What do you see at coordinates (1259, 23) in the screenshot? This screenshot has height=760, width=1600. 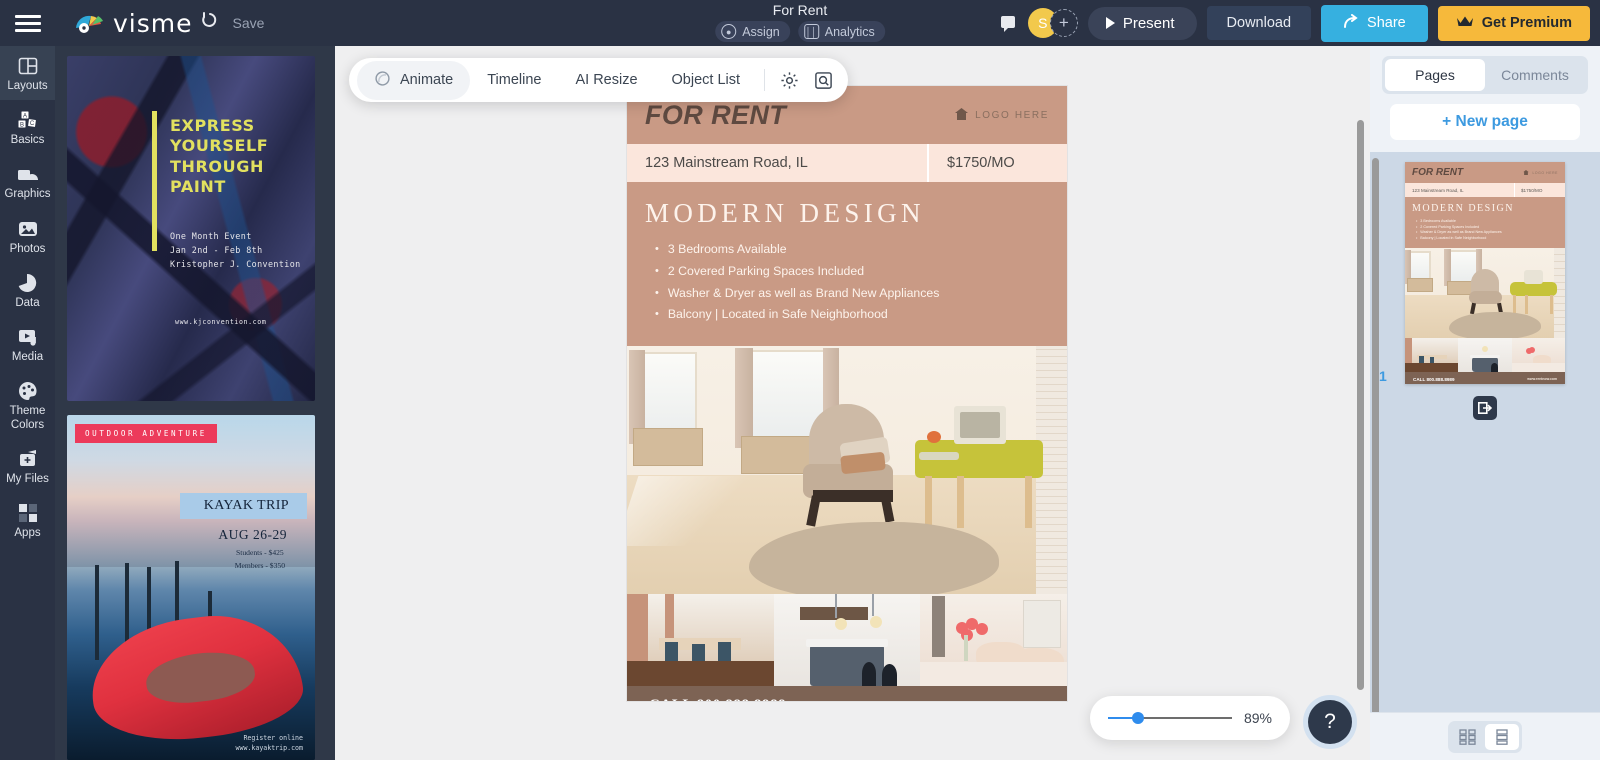 I see `download-button: Download` at bounding box center [1259, 23].